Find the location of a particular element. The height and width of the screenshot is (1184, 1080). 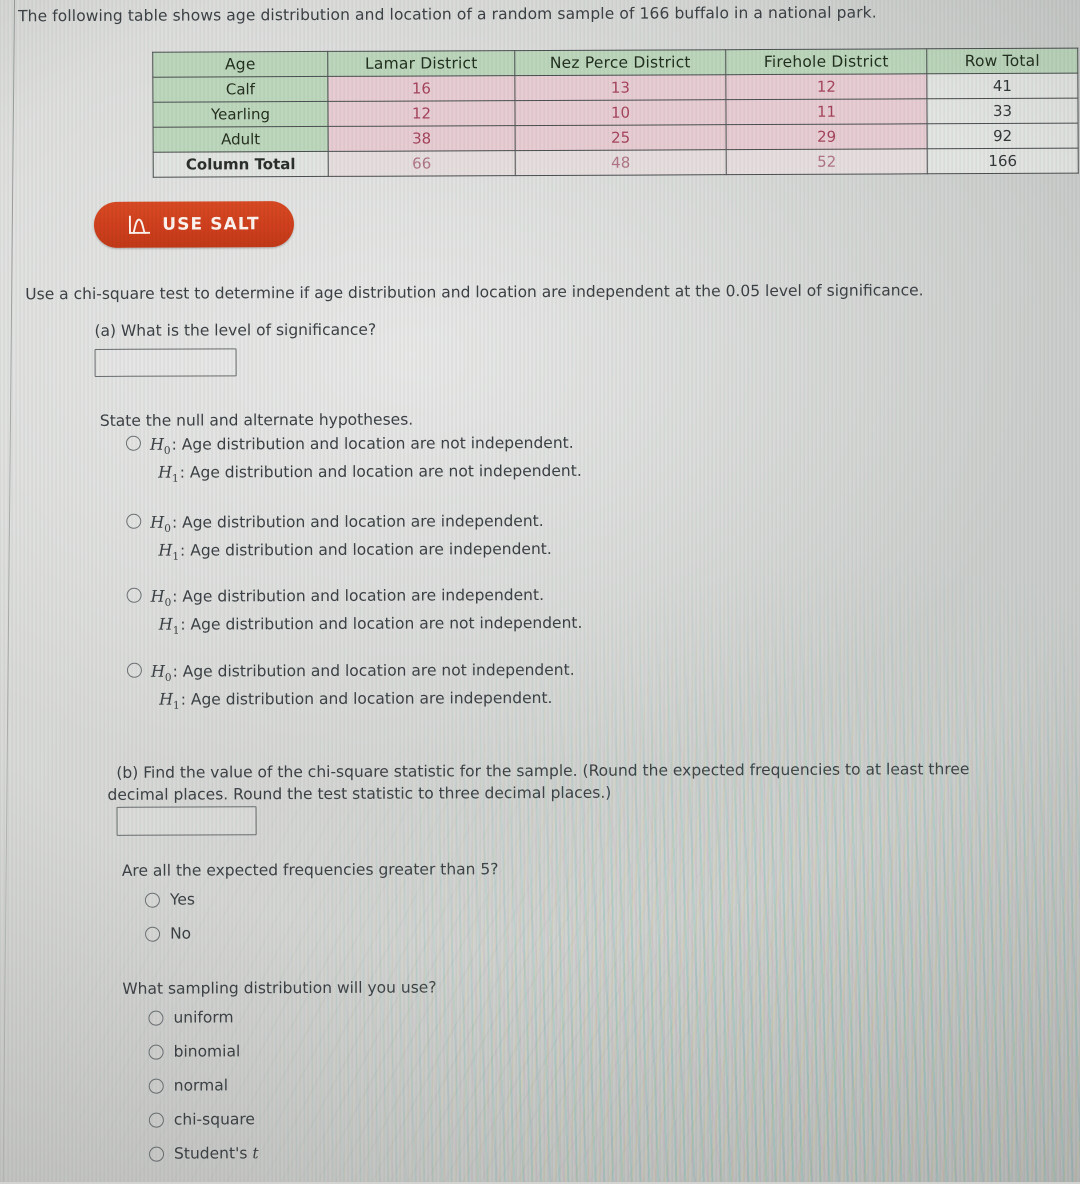

option-uniform: uniform is located at coordinates (203, 1017).